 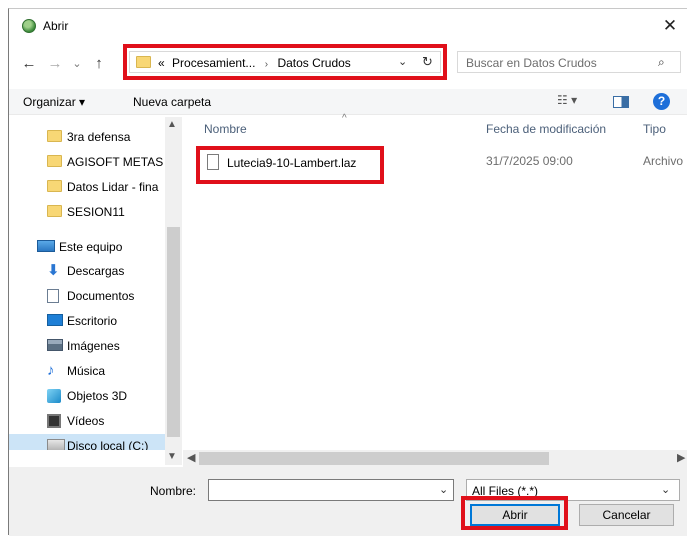 What do you see at coordinates (97, 396) in the screenshot?
I see `sidebar-item-label: Objetos 3D` at bounding box center [97, 396].